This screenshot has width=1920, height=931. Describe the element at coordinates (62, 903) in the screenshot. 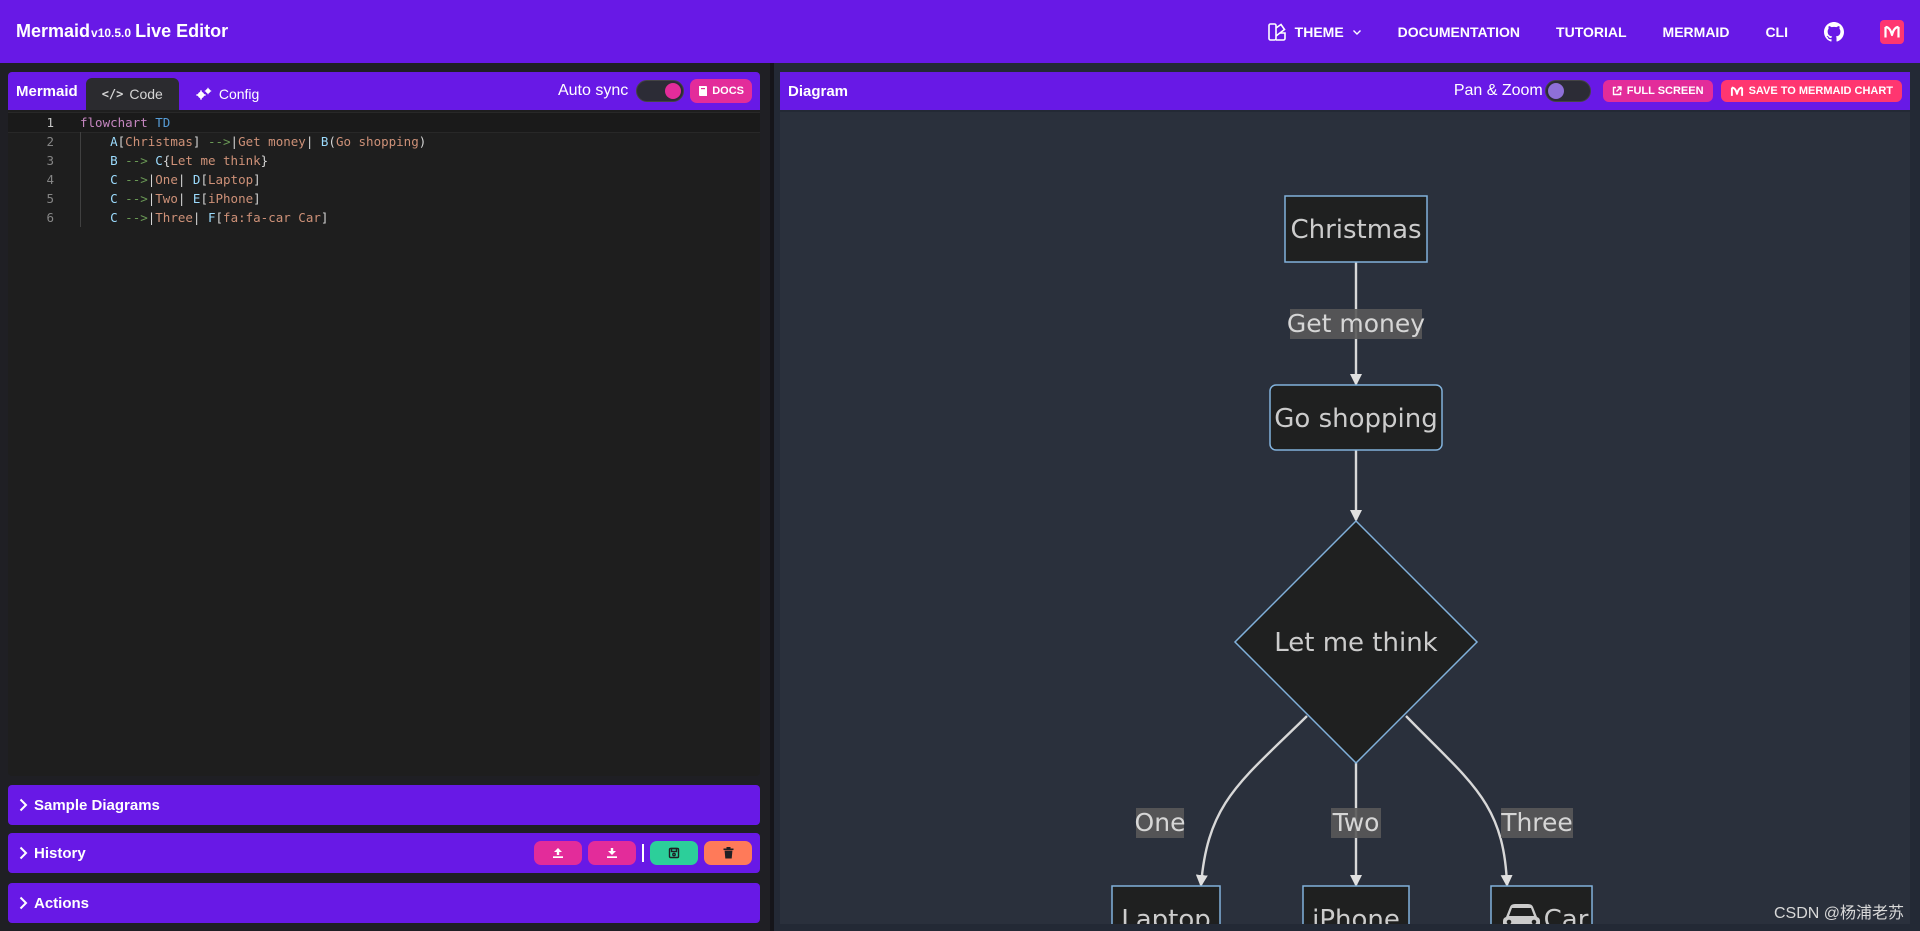

I see `actions-label: Actions` at that location.